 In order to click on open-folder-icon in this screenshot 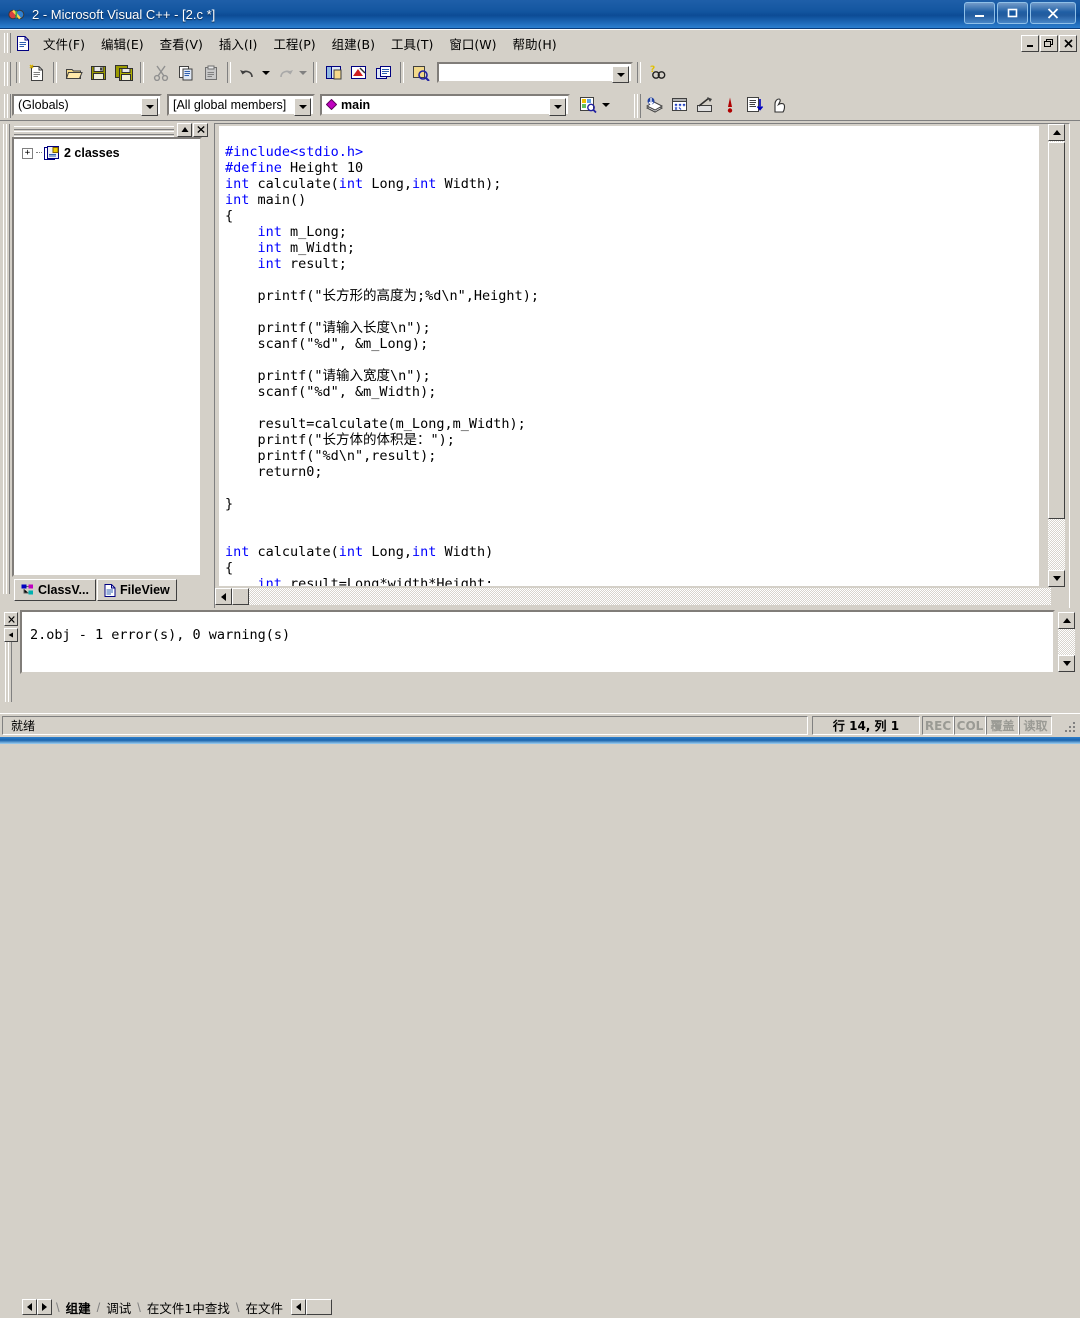, I will do `click(73, 73)`.